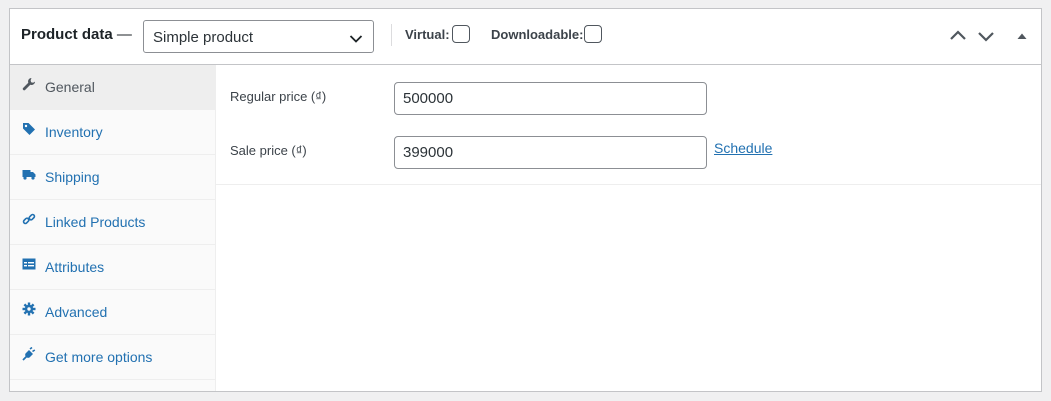 The width and height of the screenshot is (1051, 401). Describe the element at coordinates (112, 87) in the screenshot. I see `tab-general: General` at that location.